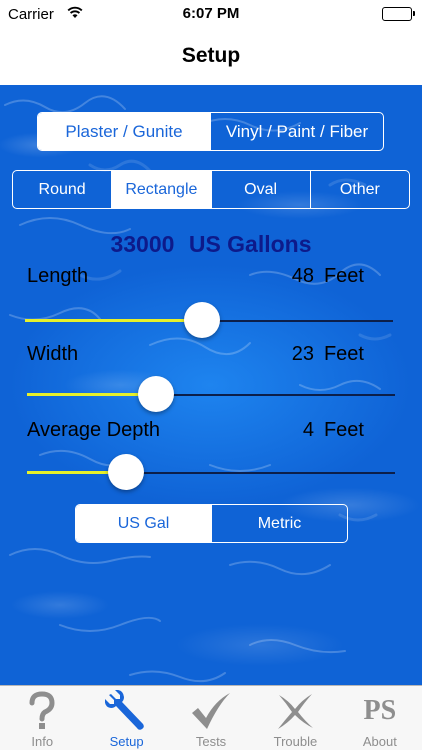  Describe the element at coordinates (142, 244) in the screenshot. I see `volume-value: 33000` at that location.